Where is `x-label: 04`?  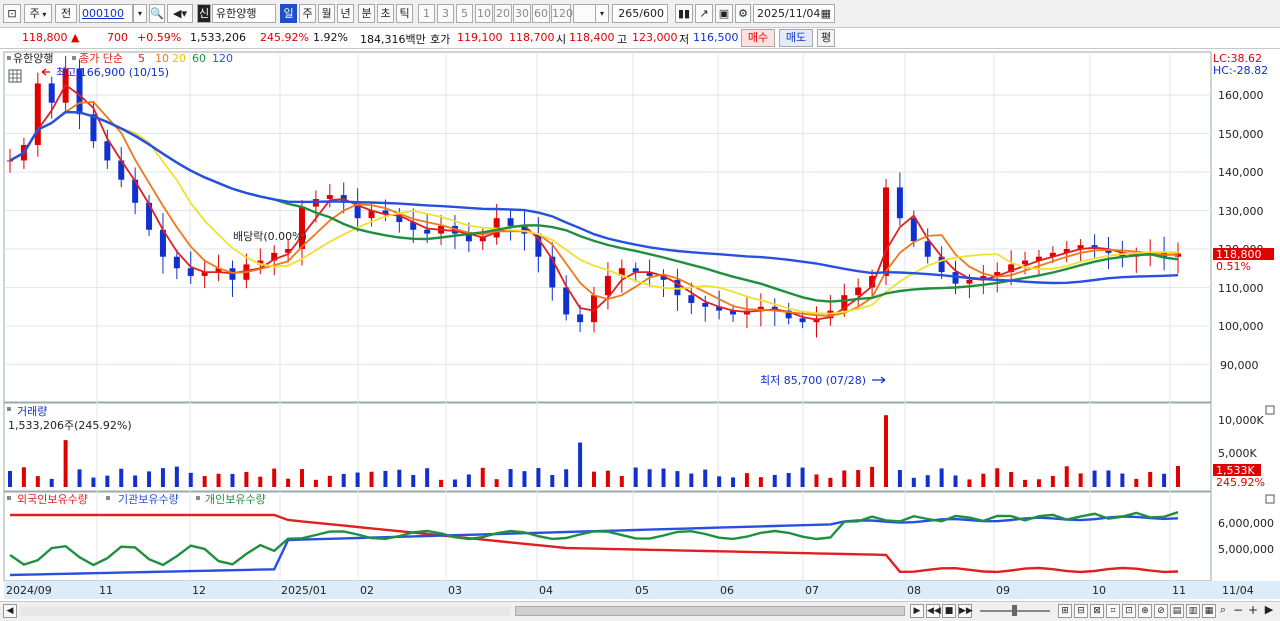 x-label: 04 is located at coordinates (546, 590).